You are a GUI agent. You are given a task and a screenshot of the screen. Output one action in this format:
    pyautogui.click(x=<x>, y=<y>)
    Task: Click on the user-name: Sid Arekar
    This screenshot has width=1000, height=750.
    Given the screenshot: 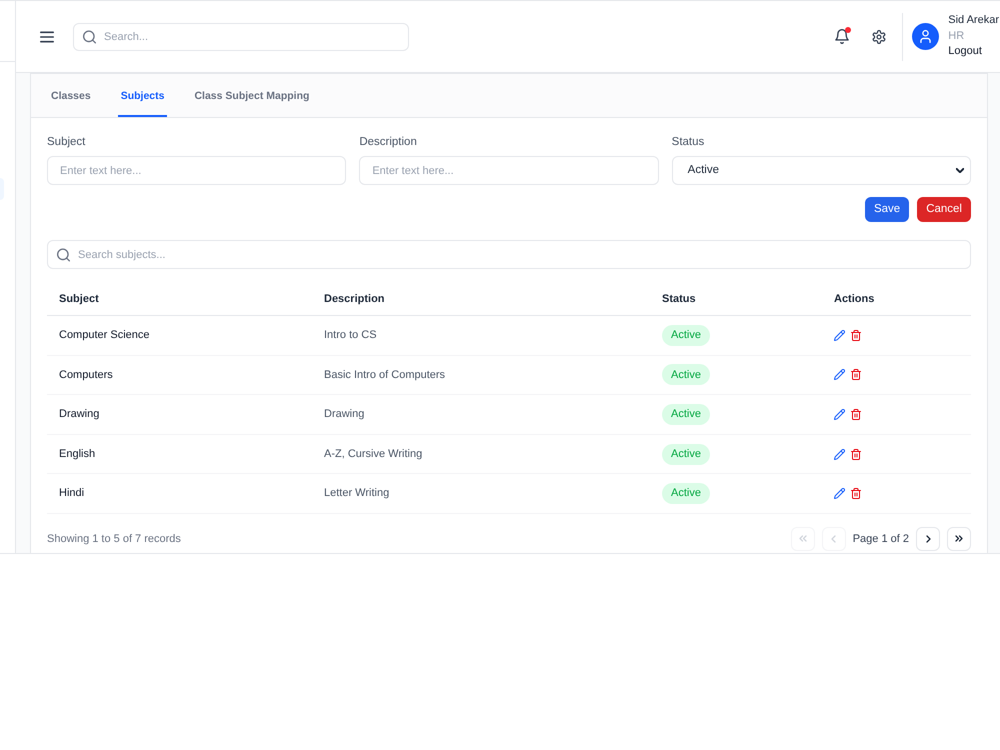 What is the action you would take?
    pyautogui.click(x=973, y=20)
    